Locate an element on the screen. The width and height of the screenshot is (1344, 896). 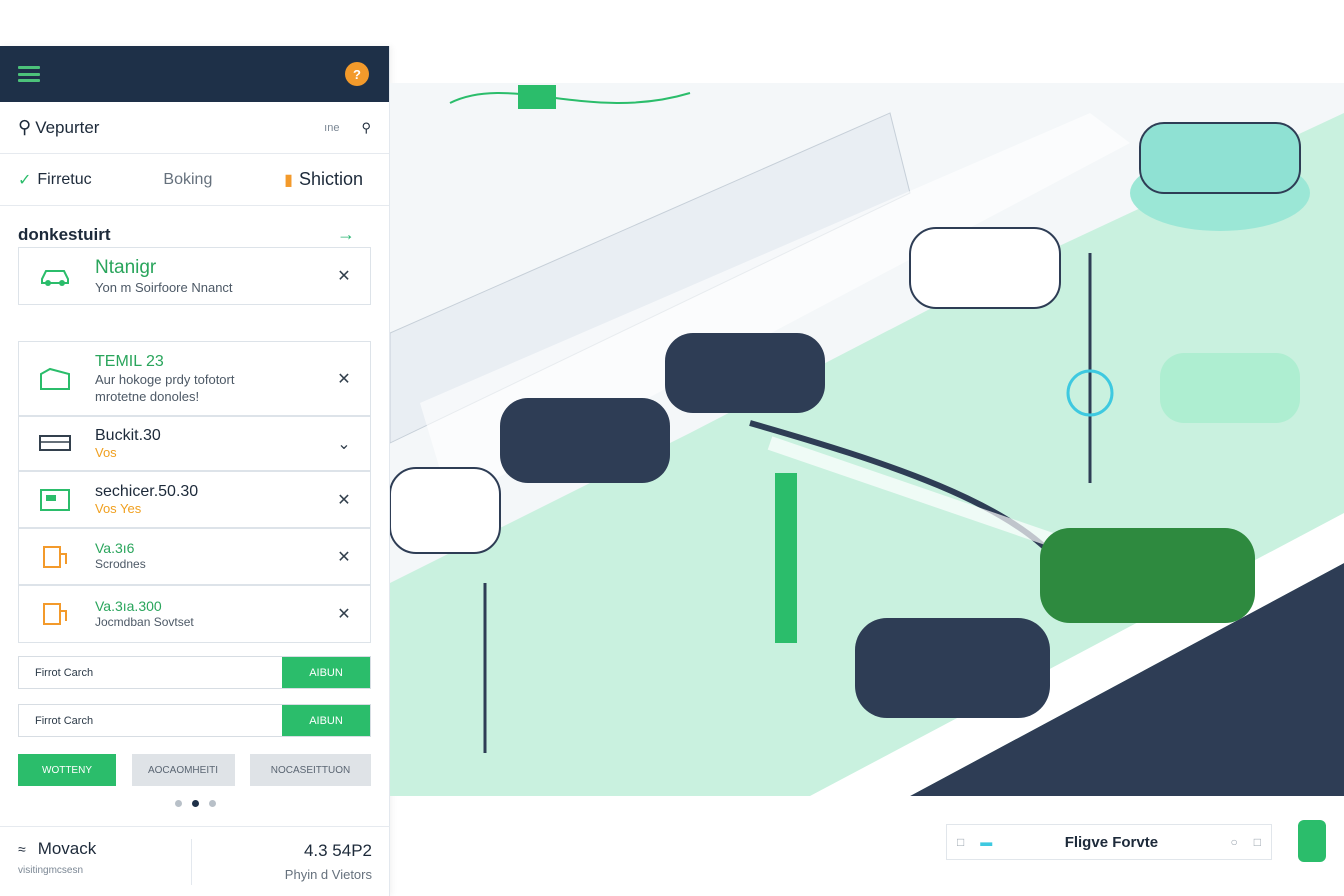
item-subtitle: Vos Yes is located at coordinates (118, 508).